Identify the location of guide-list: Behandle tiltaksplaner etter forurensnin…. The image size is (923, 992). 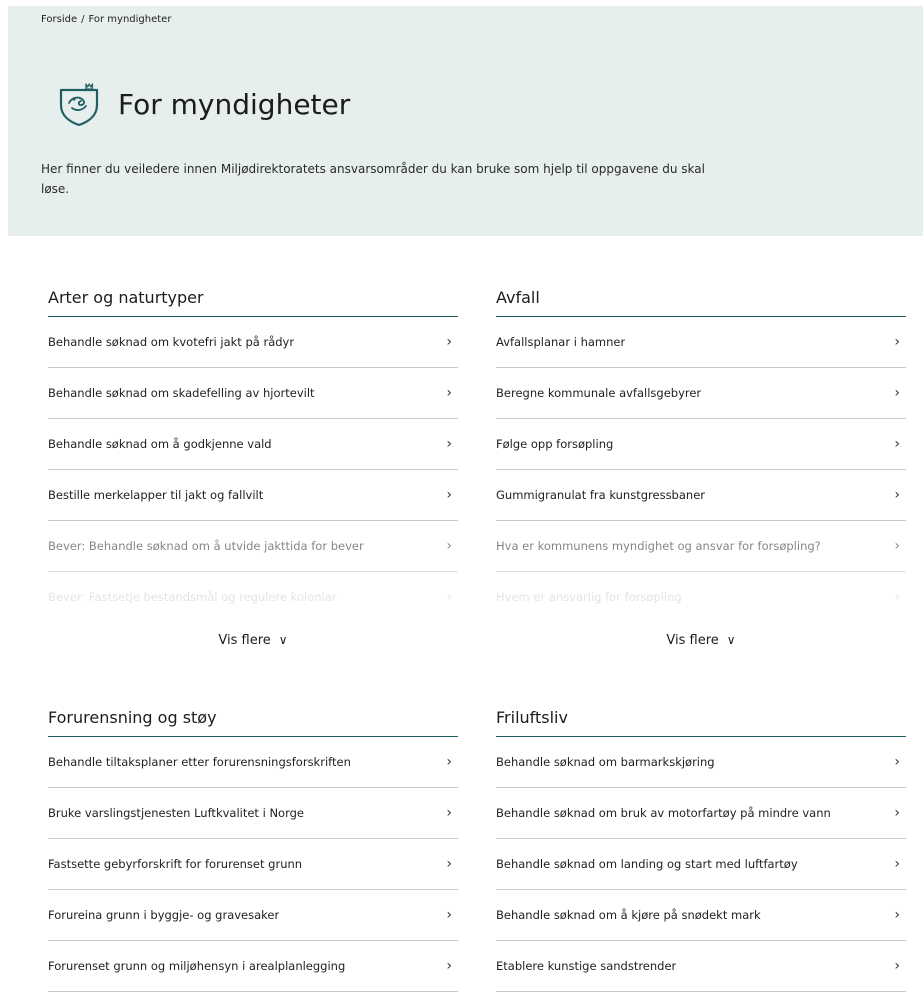
(253, 864).